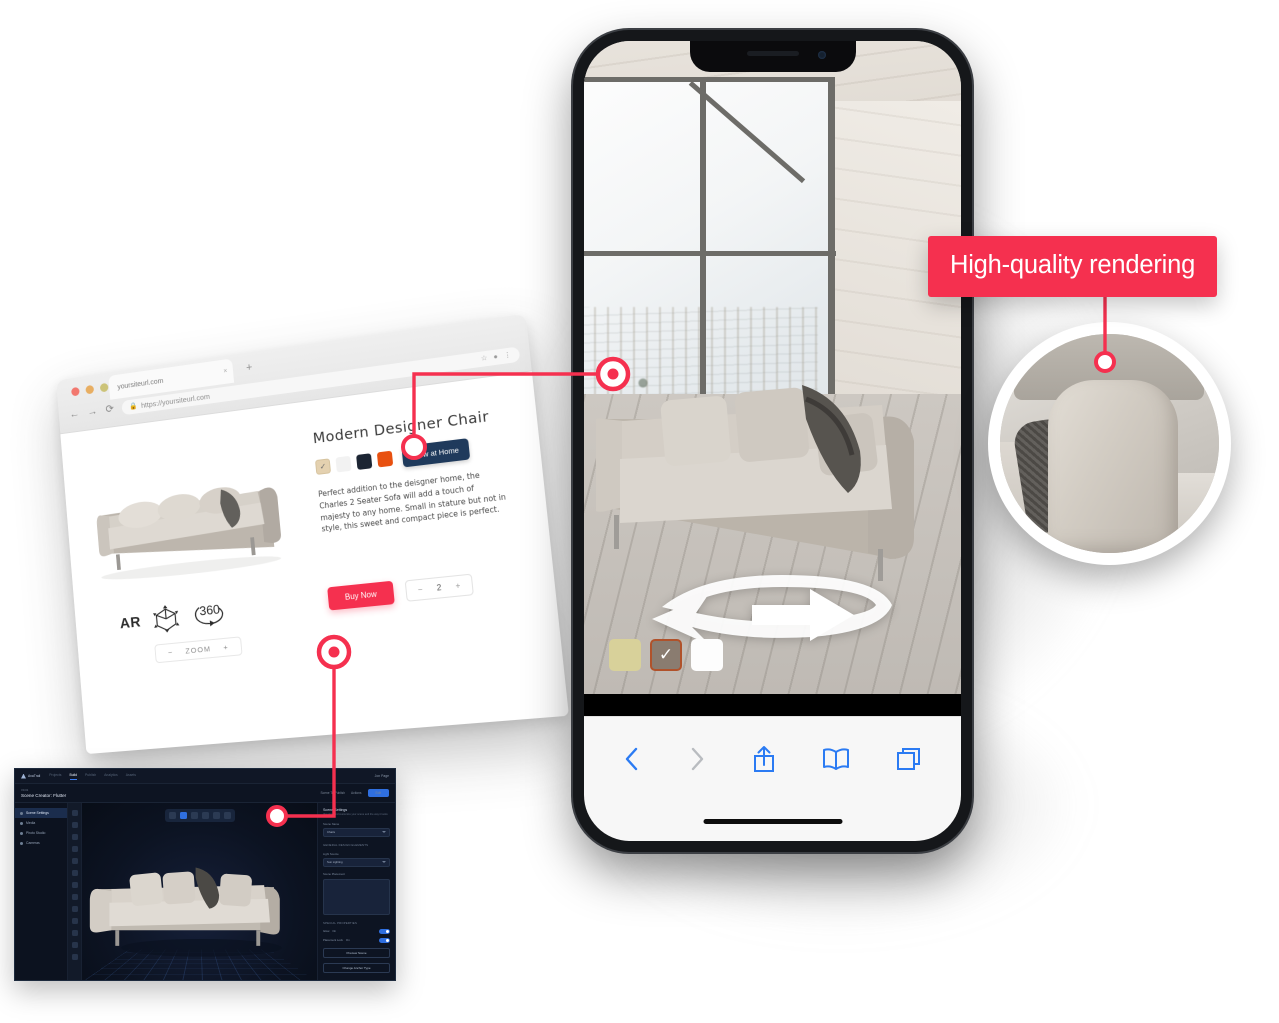  I want to click on export-icon, so click(74, 957).